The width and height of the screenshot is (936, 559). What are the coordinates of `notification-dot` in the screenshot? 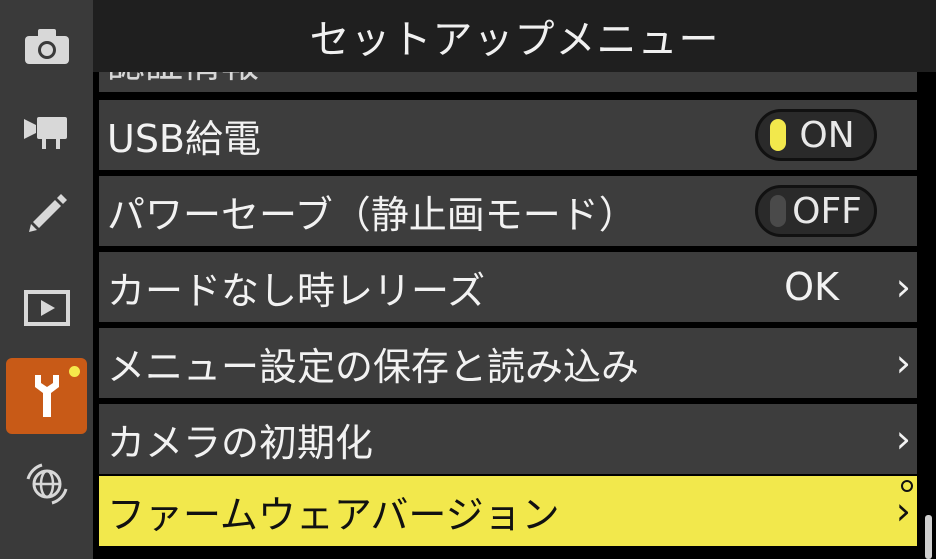 It's located at (74, 371).